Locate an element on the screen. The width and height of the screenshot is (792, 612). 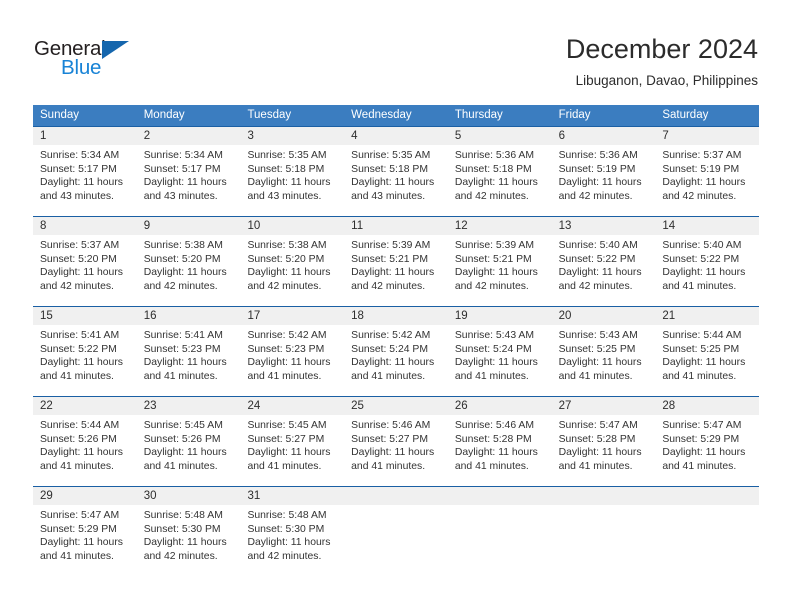
sunset-text: Sunset: 5:17 PM is located at coordinates (78, 169).